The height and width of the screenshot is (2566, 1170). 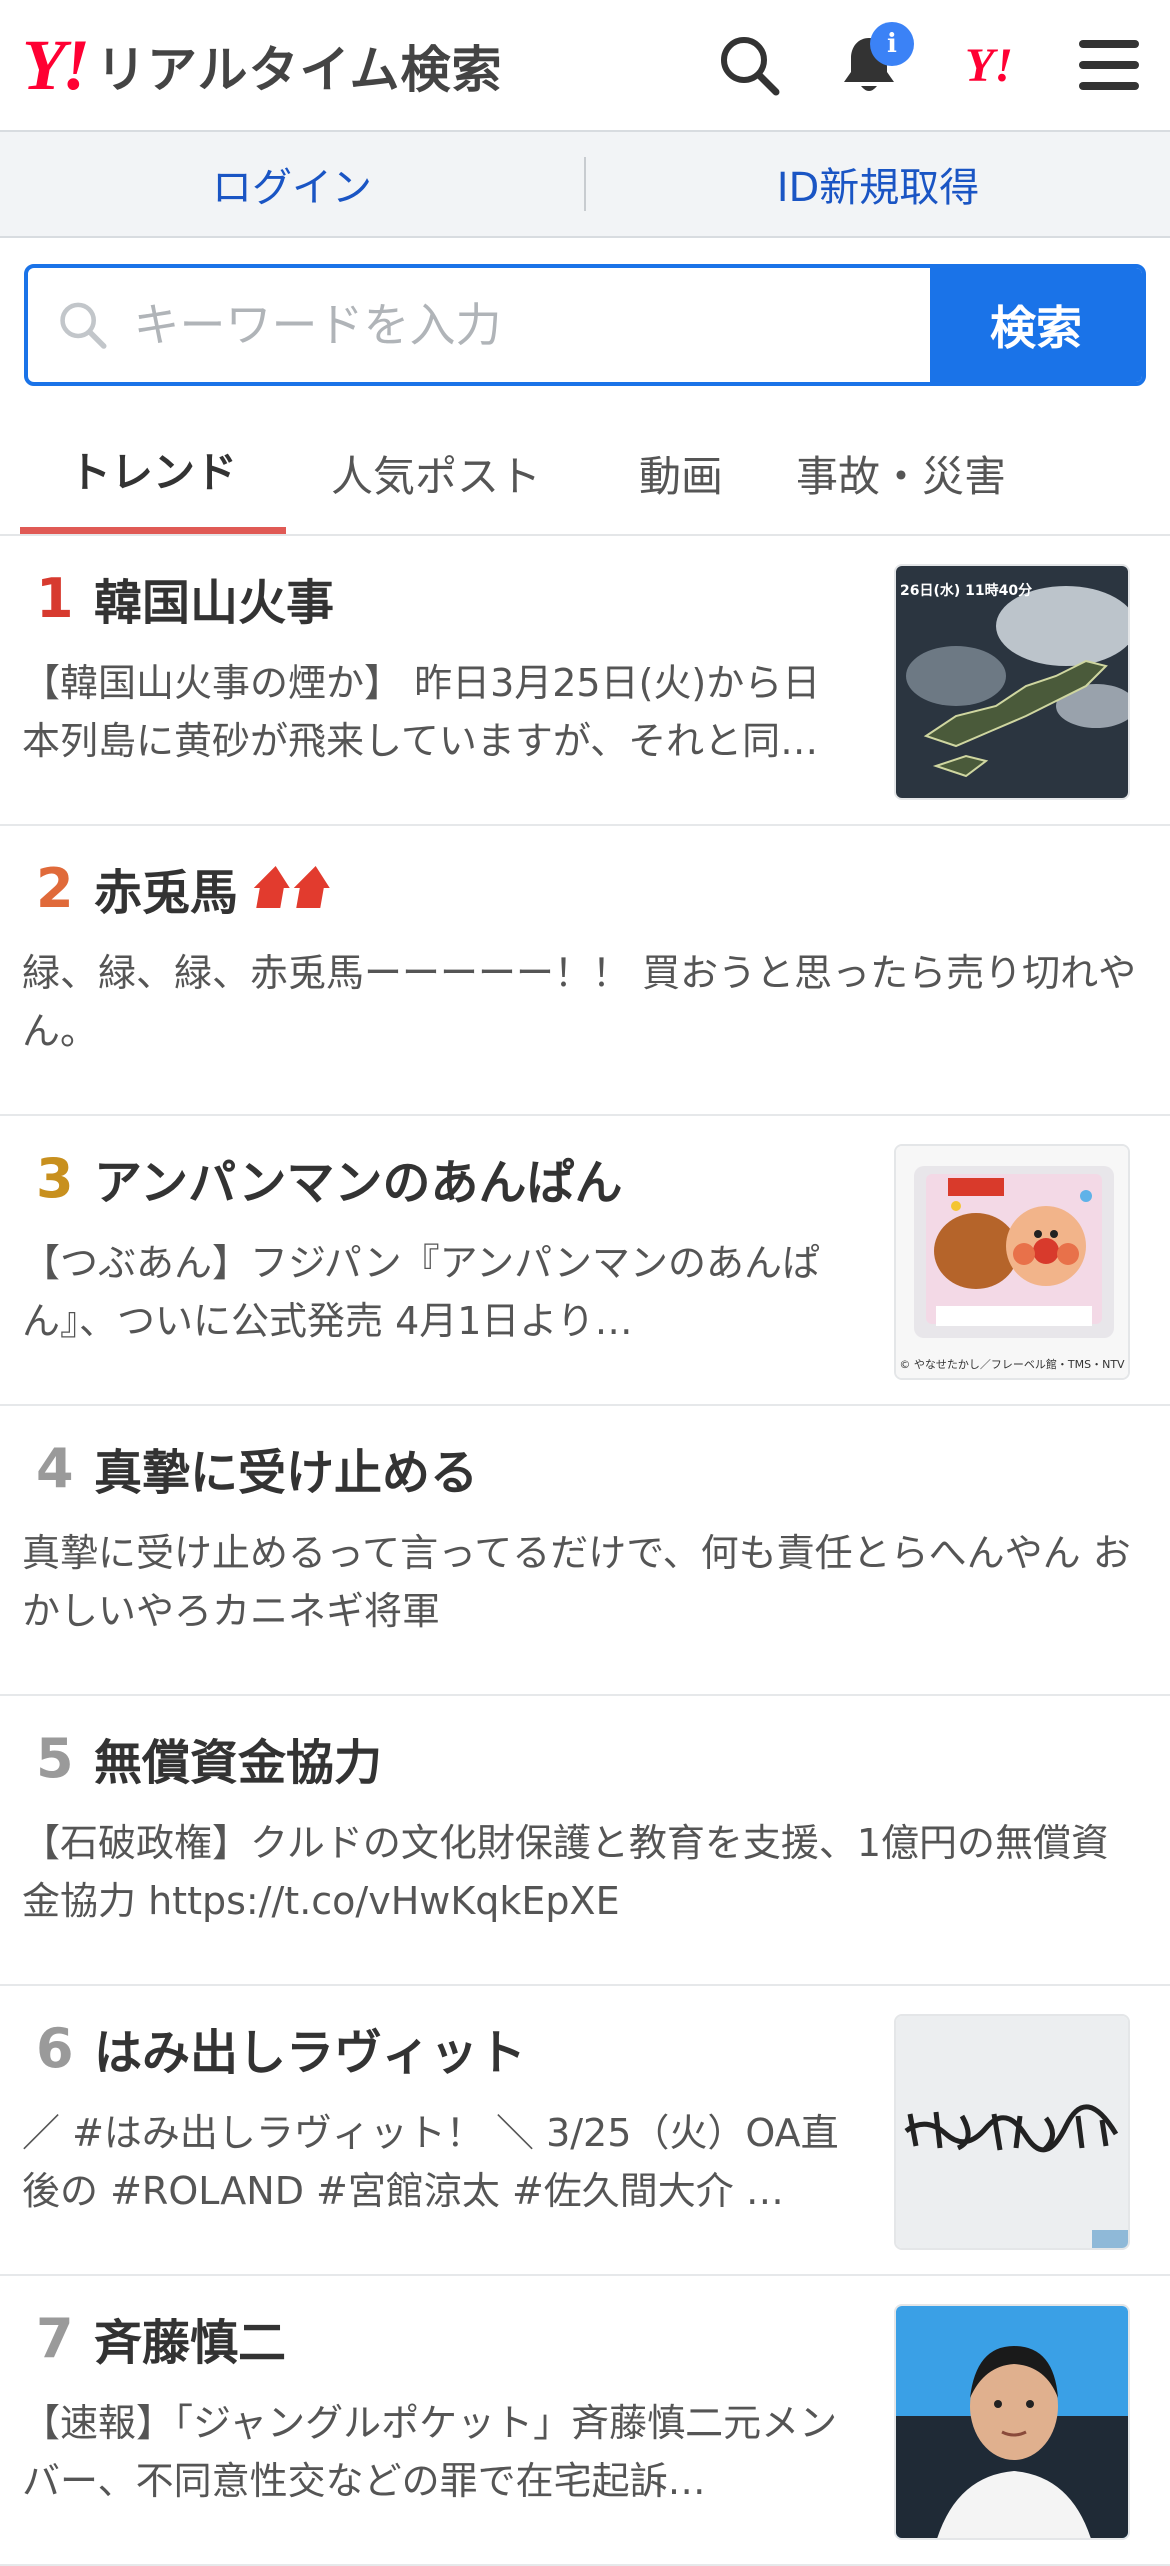 I want to click on anpan-package-thumbnail: © やなせたかし／フレーベル館・TMS・NTV, so click(x=1012, y=1262).